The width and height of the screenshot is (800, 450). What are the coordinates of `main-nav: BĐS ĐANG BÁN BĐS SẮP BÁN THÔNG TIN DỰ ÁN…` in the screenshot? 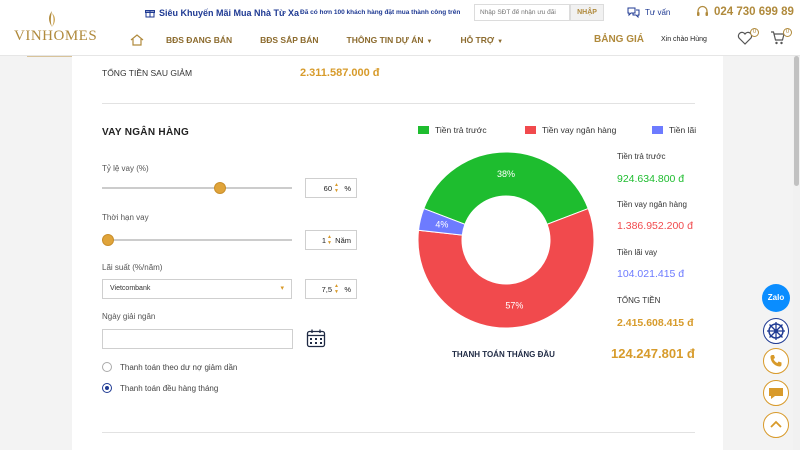 It's located at (330, 40).